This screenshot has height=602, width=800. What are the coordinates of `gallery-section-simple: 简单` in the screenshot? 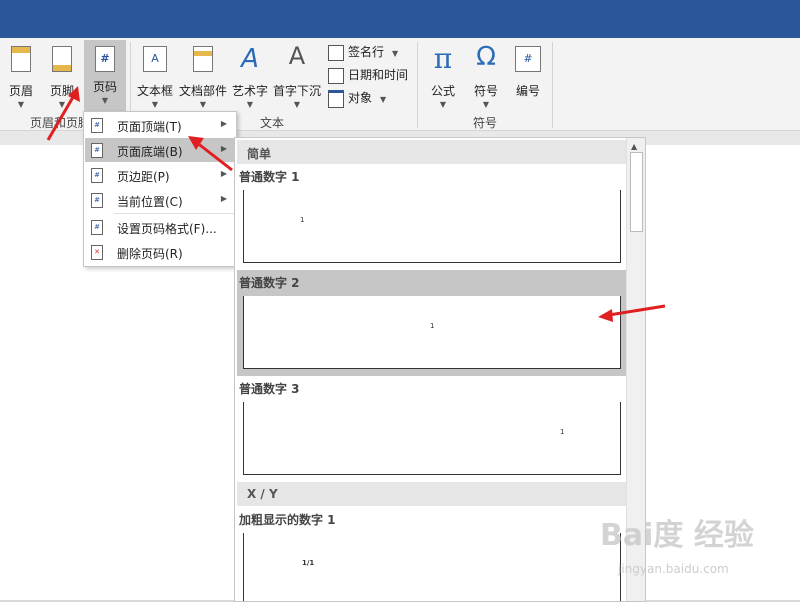 It's located at (431, 152).